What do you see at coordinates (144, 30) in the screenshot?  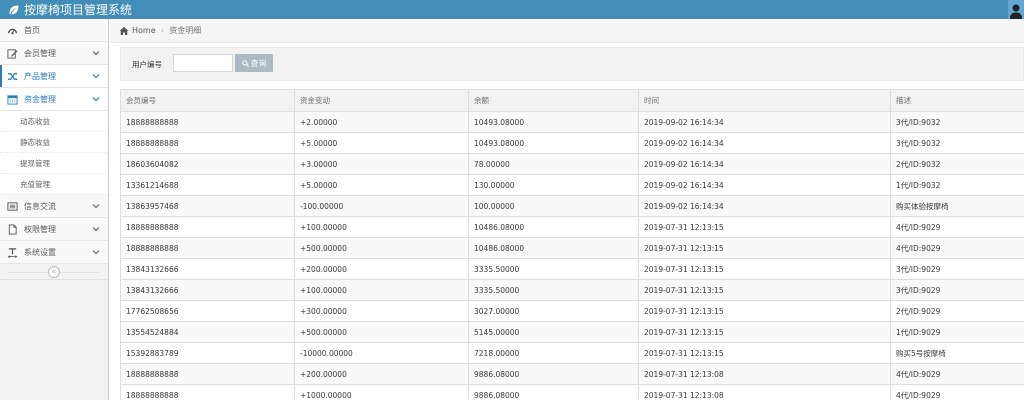 I see `breadcrumb-home-link: Home` at bounding box center [144, 30].